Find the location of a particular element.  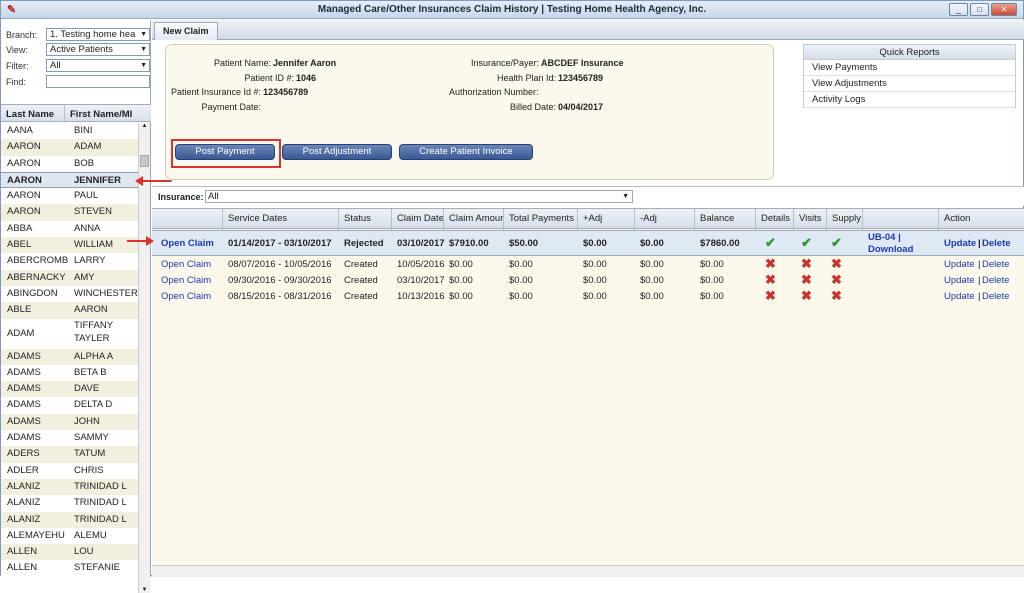

col-header: Status is located at coordinates (364, 219).